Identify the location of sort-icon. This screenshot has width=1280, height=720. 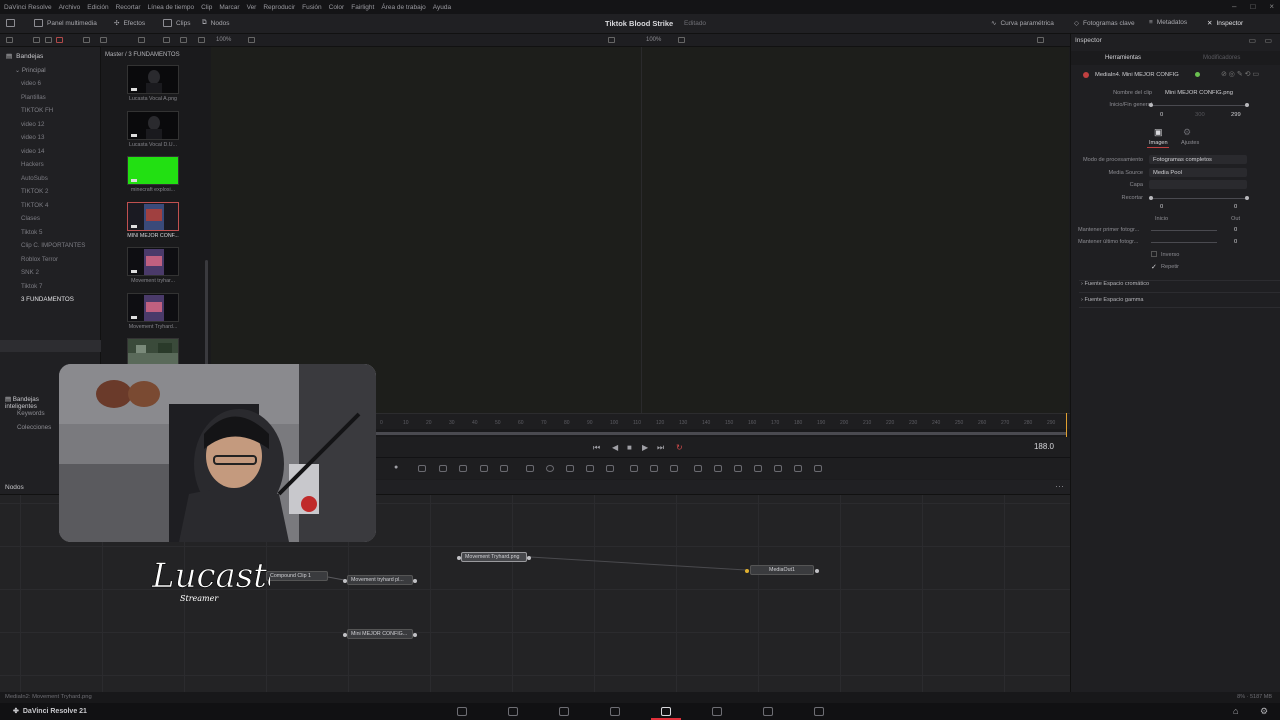
(183, 40).